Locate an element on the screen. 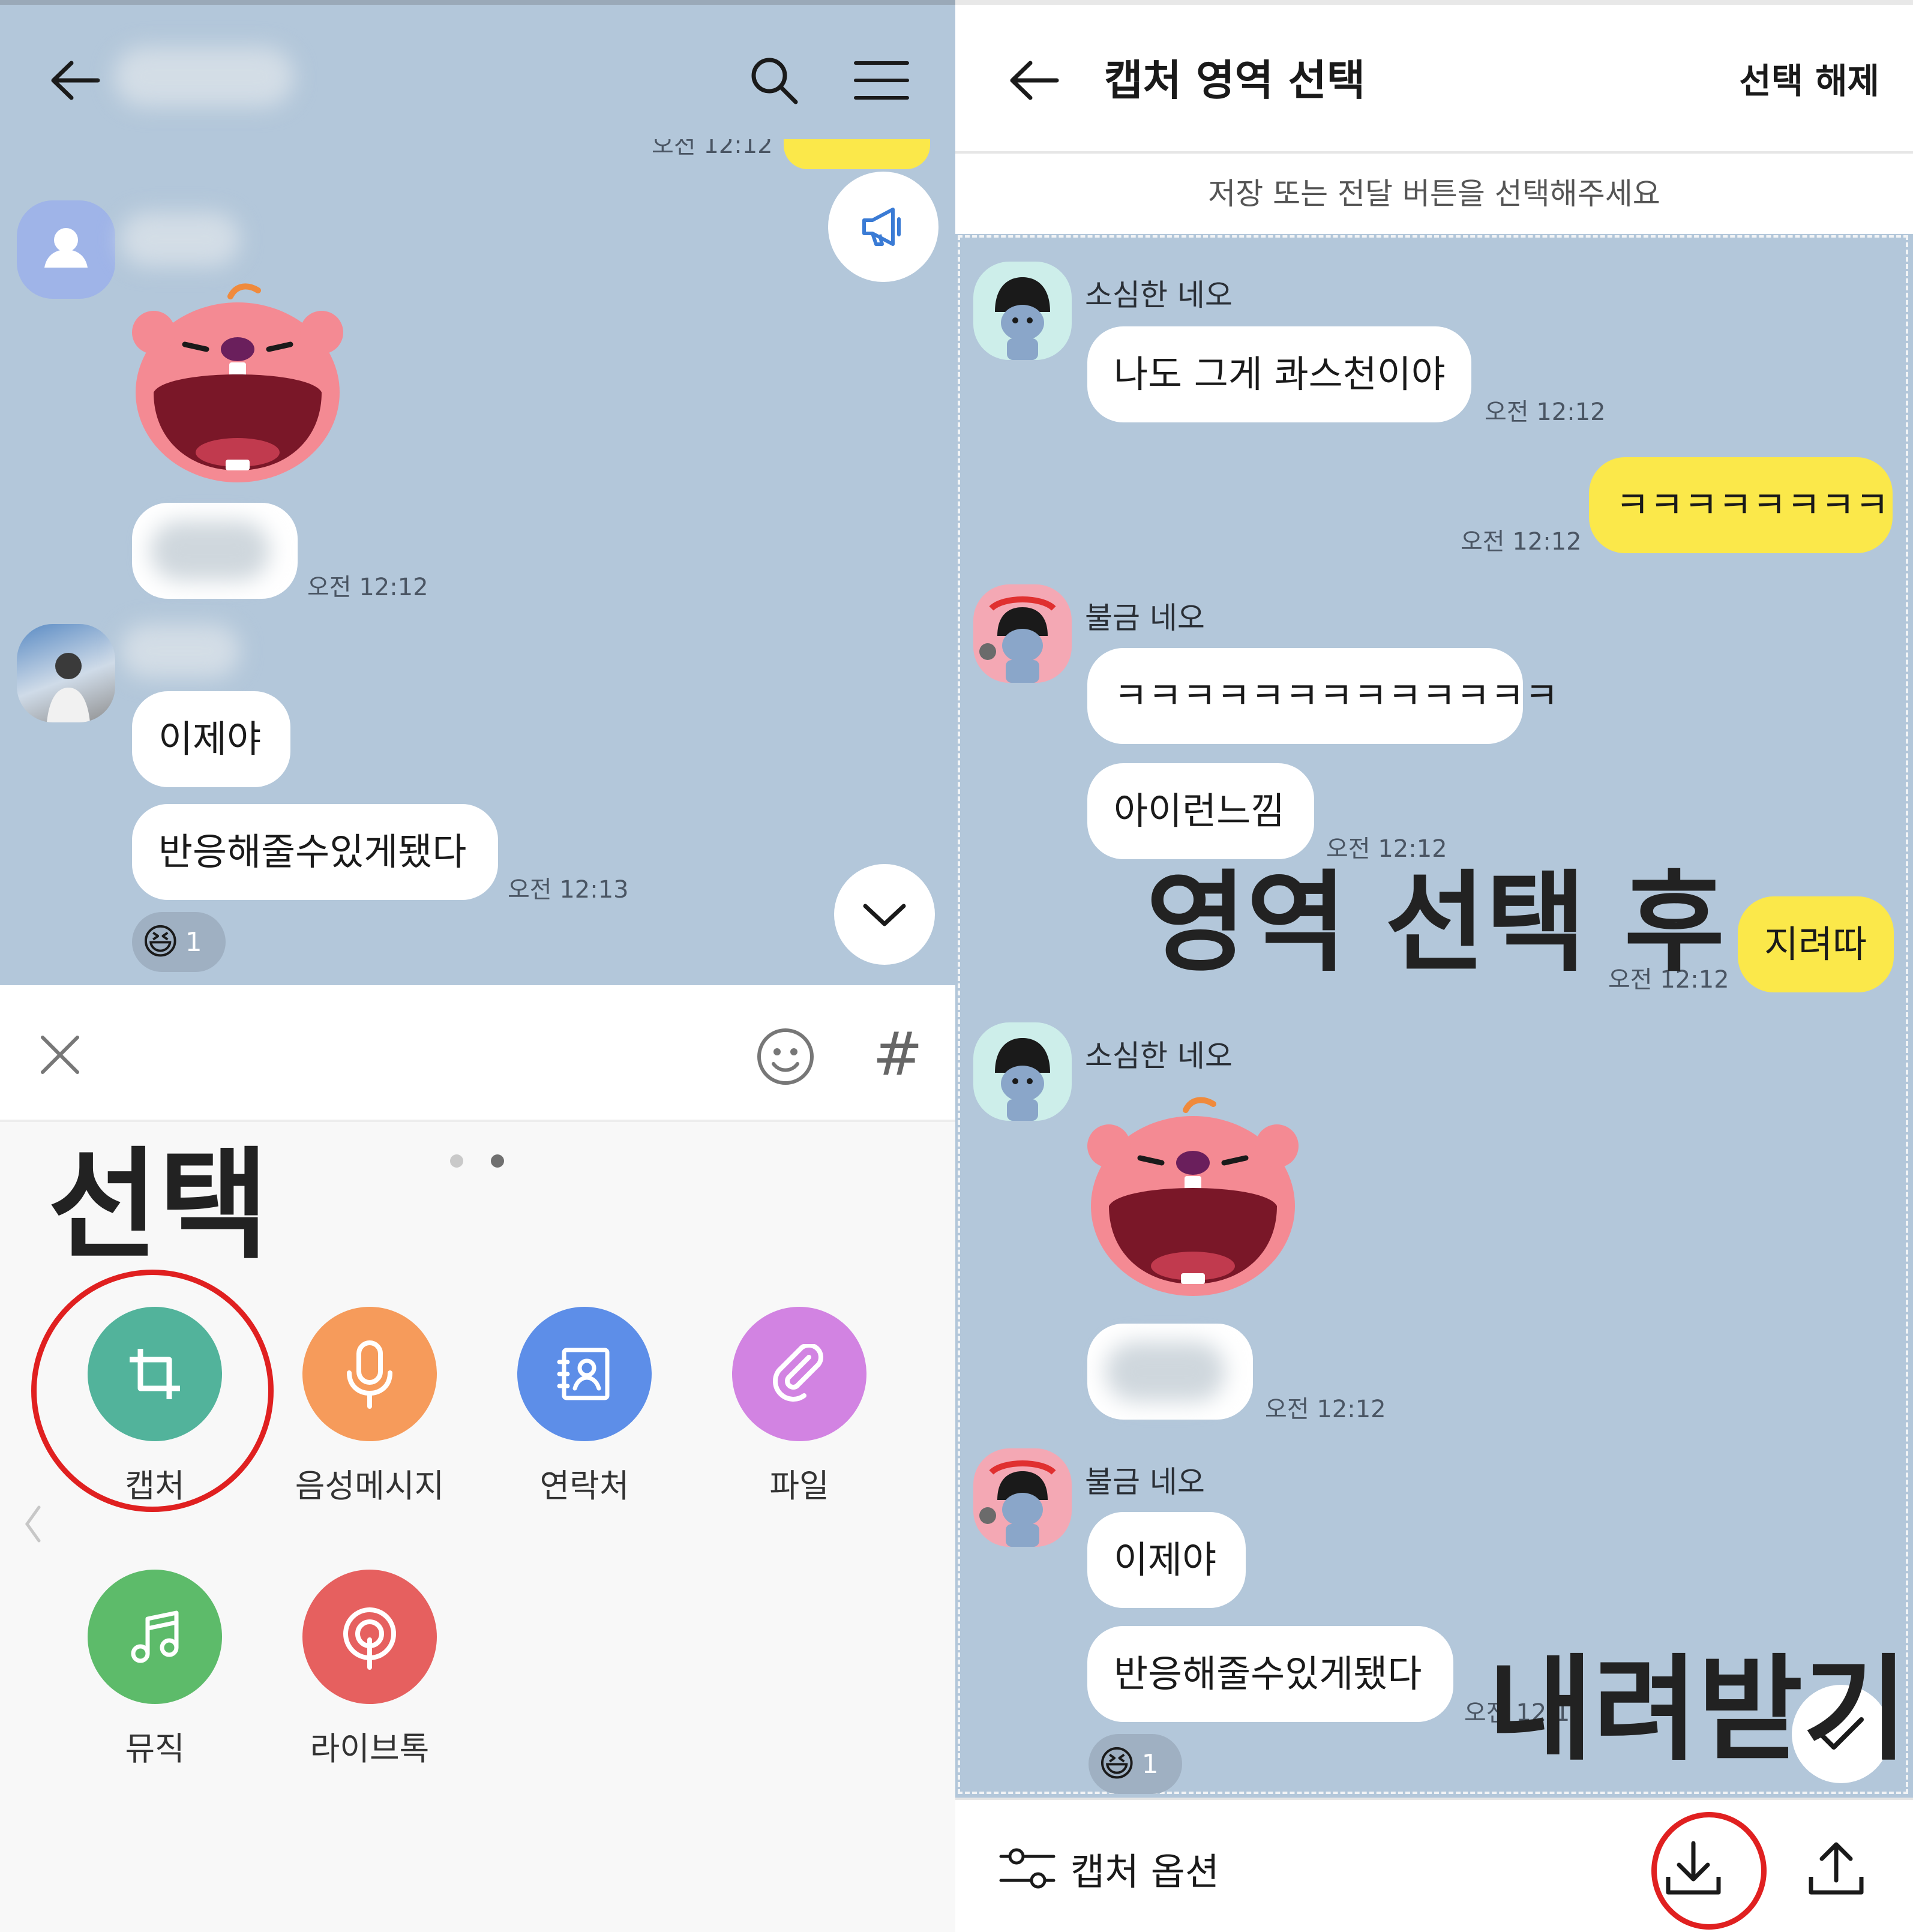 This screenshot has height=1932, width=1913. music-action-button is located at coordinates (155, 1637).